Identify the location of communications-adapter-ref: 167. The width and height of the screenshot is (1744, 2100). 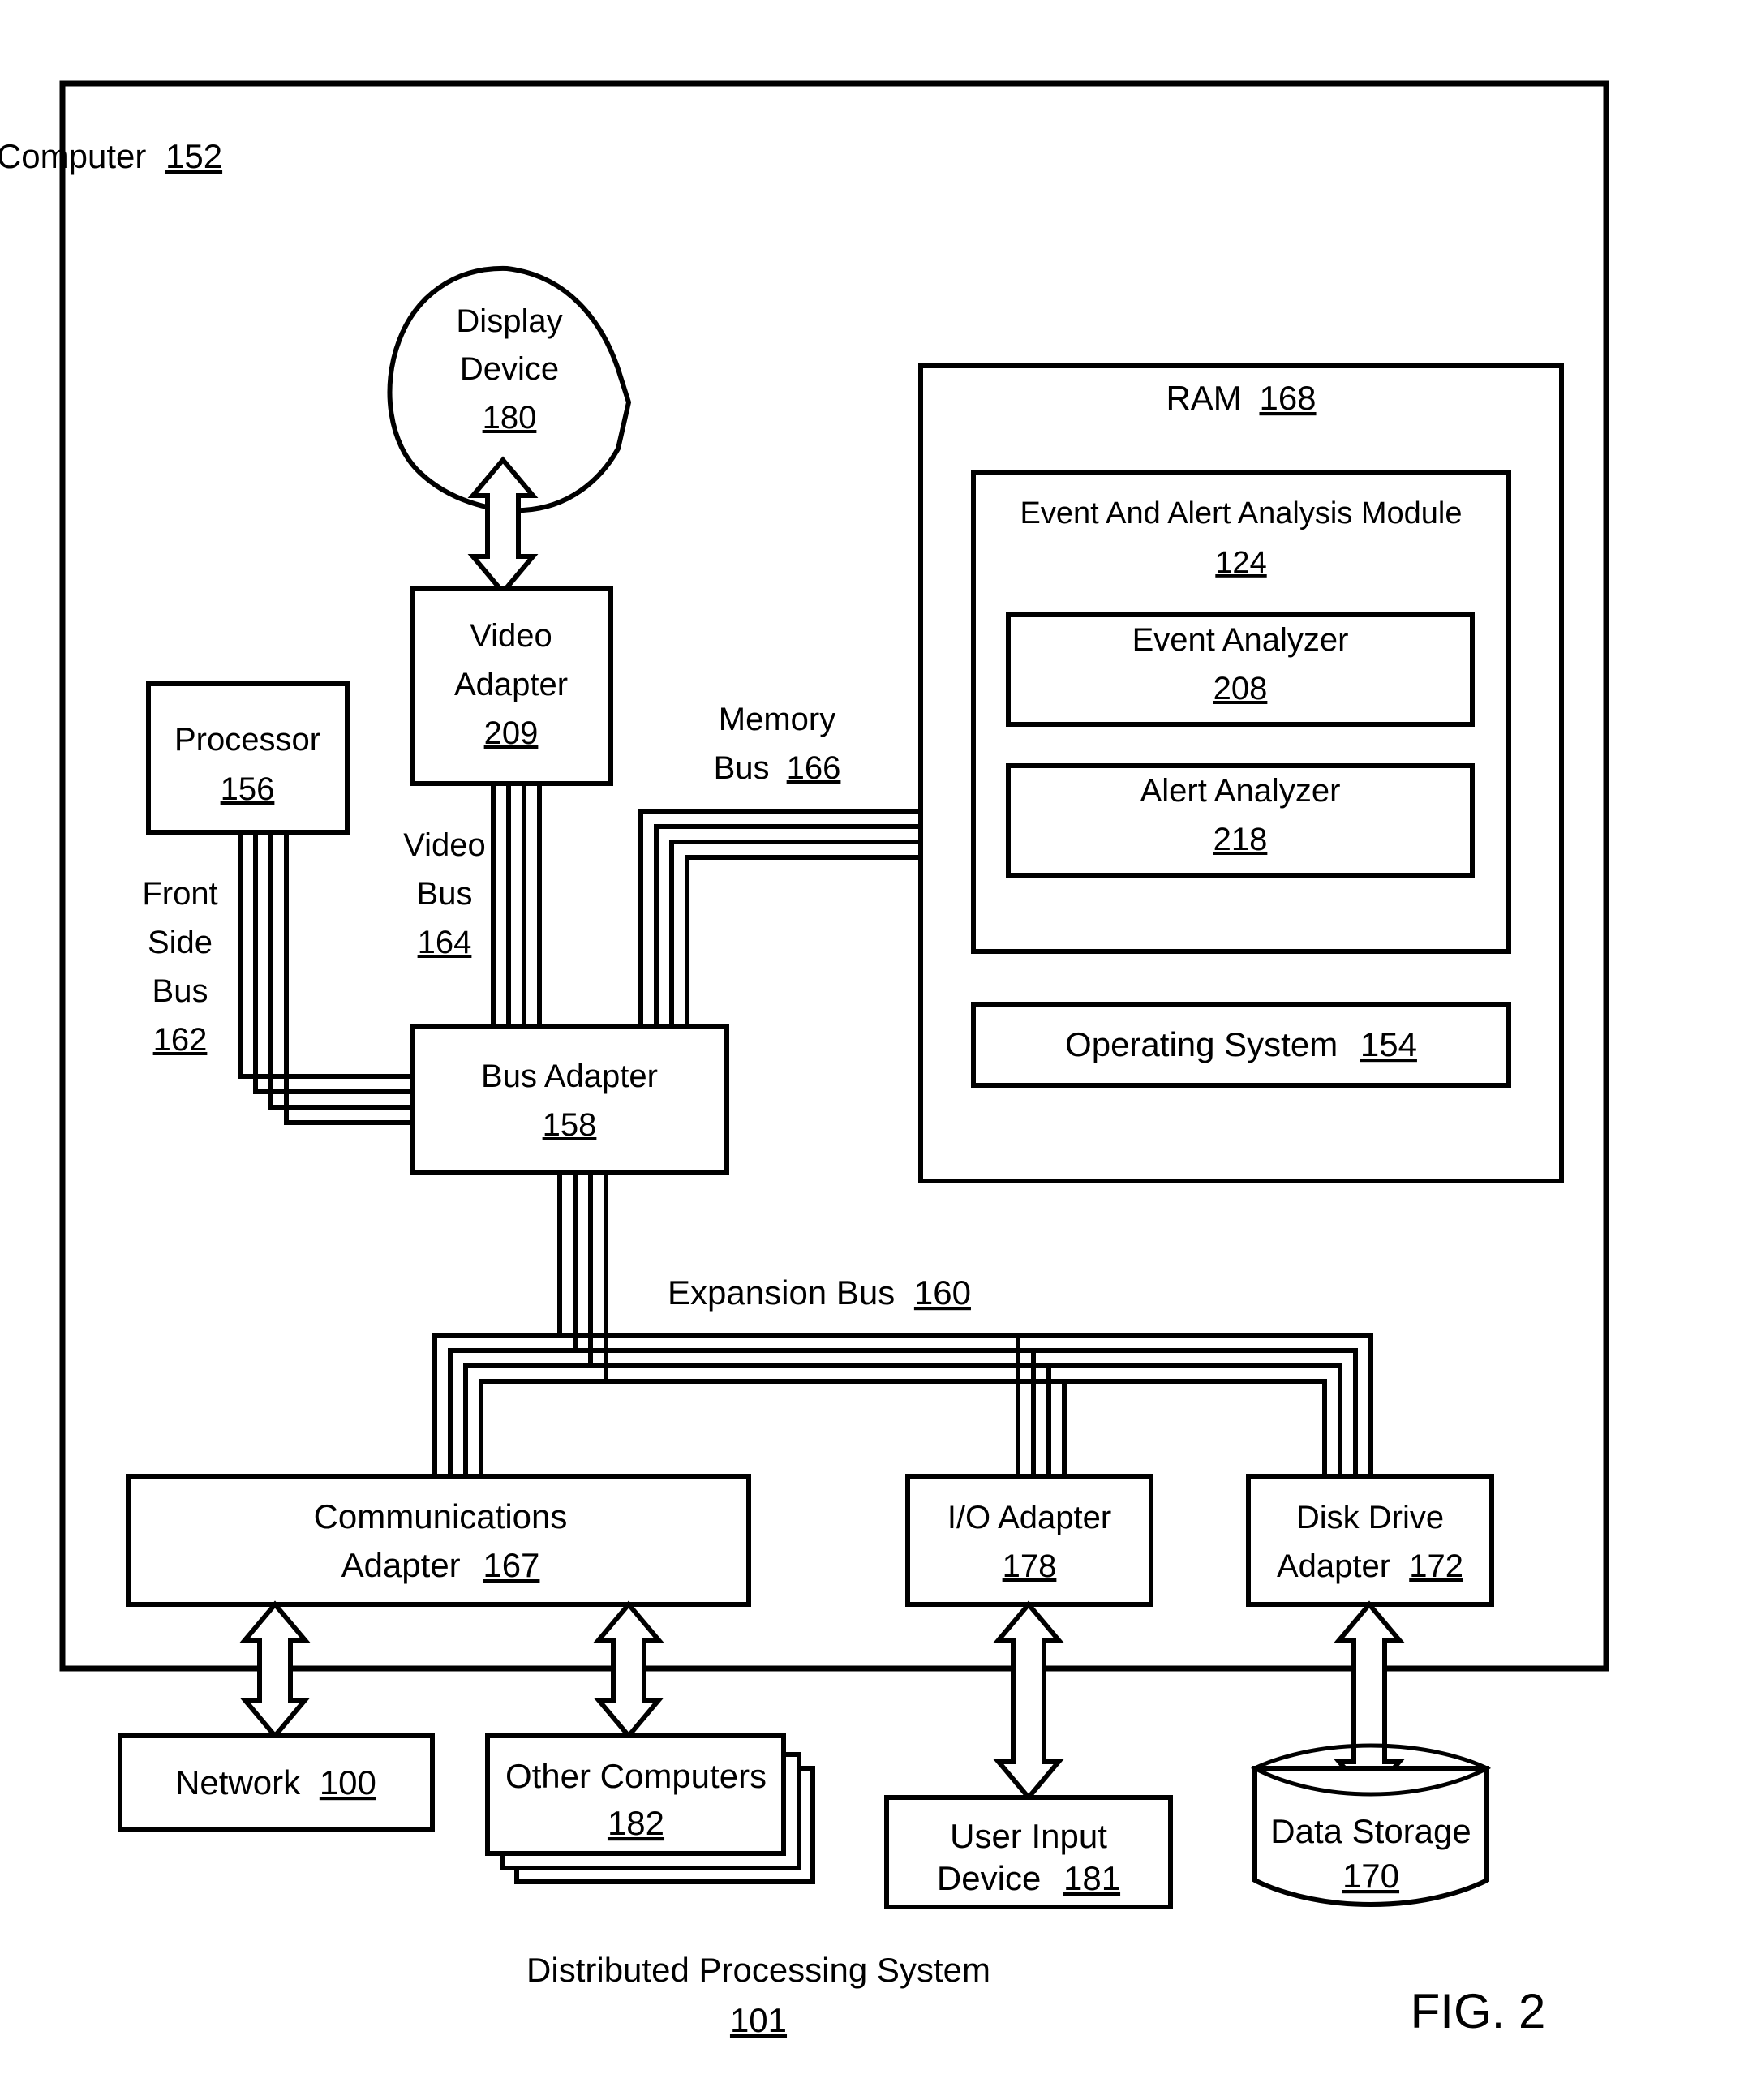
(511, 1565).